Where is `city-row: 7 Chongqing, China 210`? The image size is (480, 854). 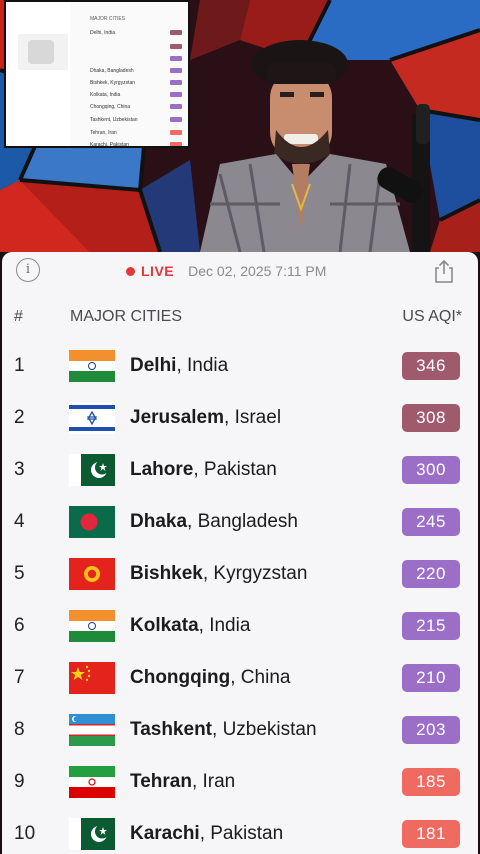
city-row: 7 Chongqing, China 210 is located at coordinates (240, 678).